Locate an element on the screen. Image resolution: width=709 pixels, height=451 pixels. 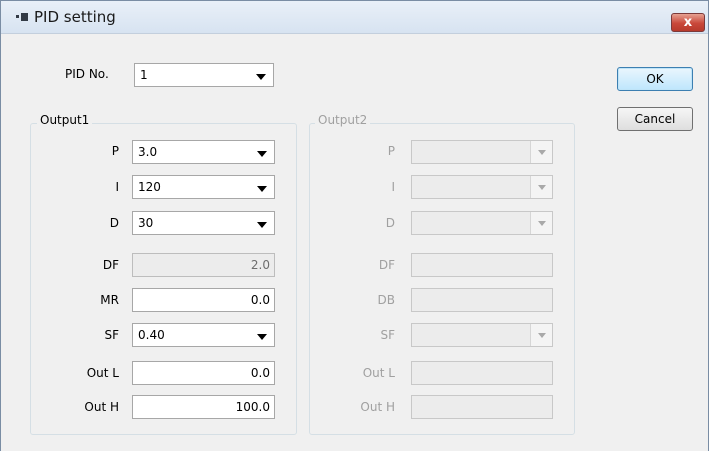
output2-df-field is located at coordinates (482, 265).